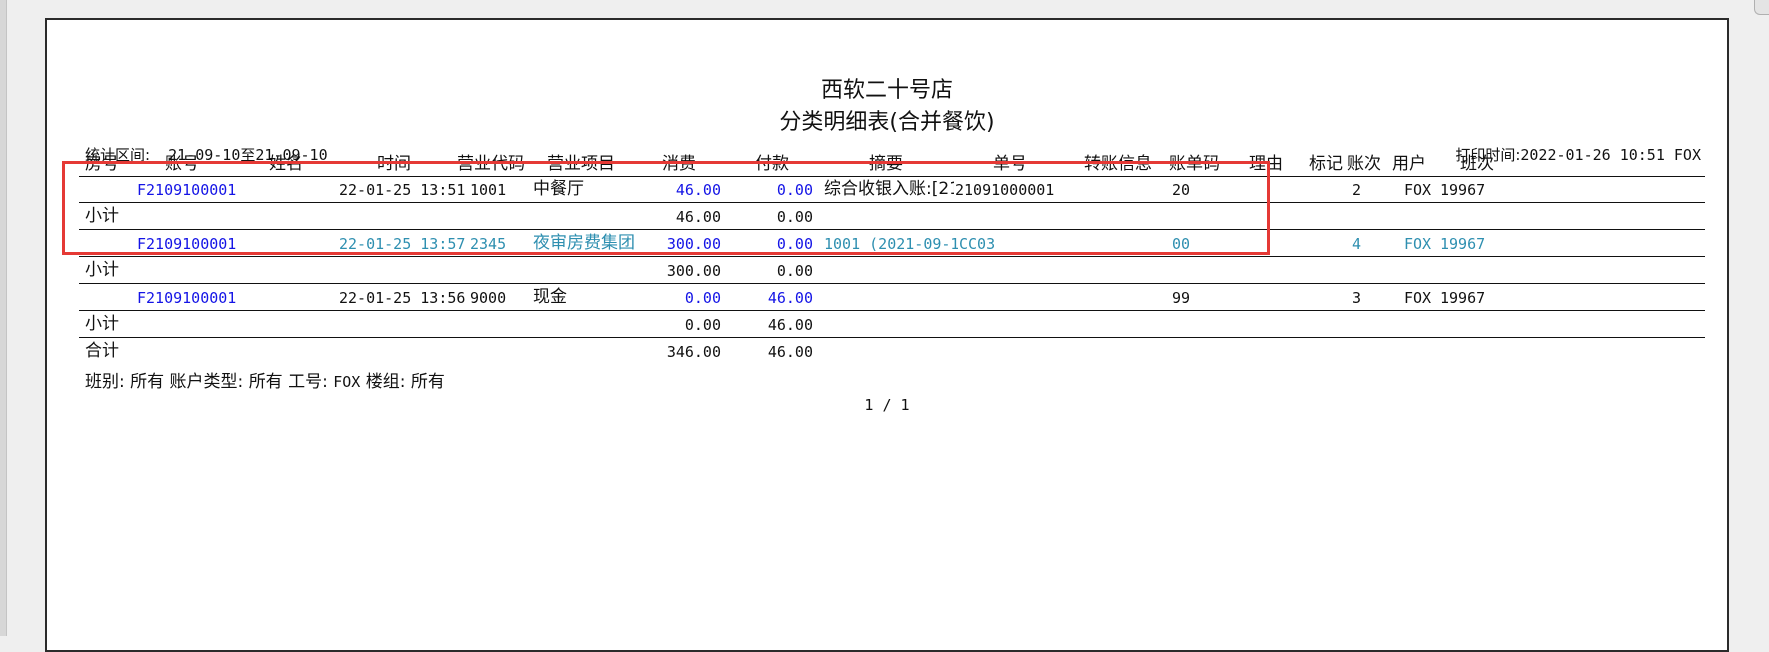 Image resolution: width=1769 pixels, height=652 pixels. Describe the element at coordinates (102, 351) in the screenshot. I see `total-label: 合计` at that location.